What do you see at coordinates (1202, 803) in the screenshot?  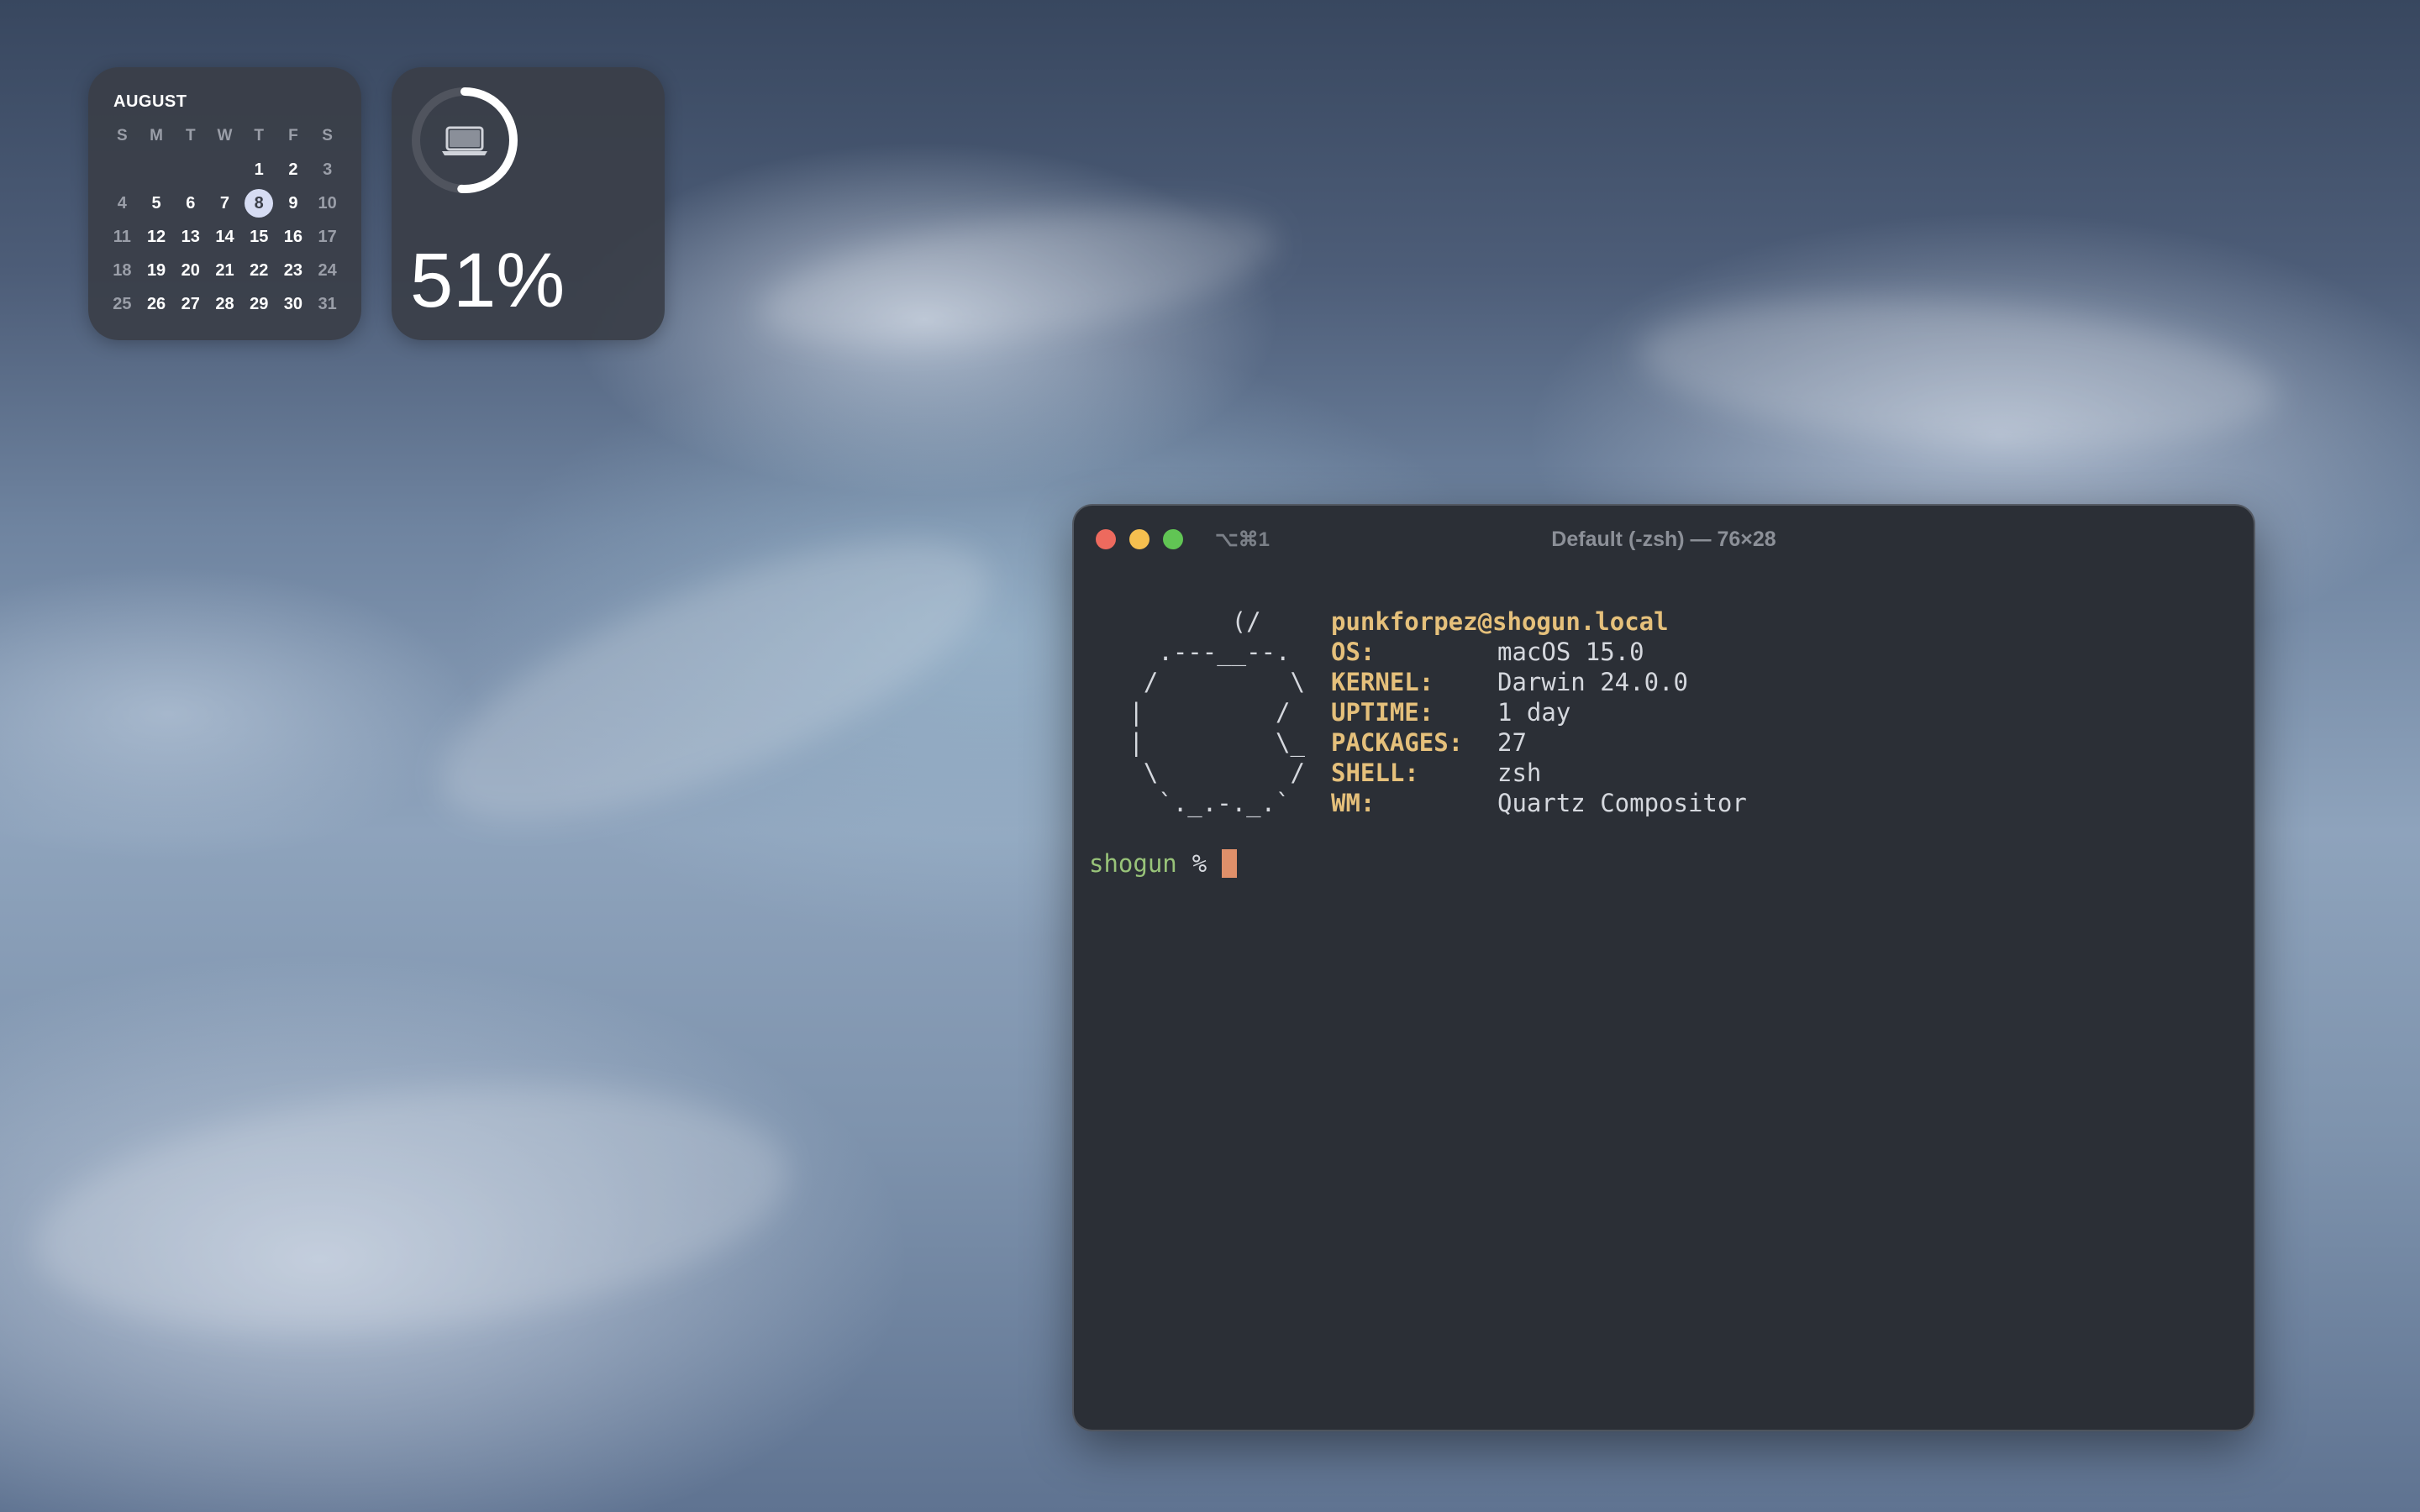 I see `ascii-art-line: `._.-._.`` at bounding box center [1202, 803].